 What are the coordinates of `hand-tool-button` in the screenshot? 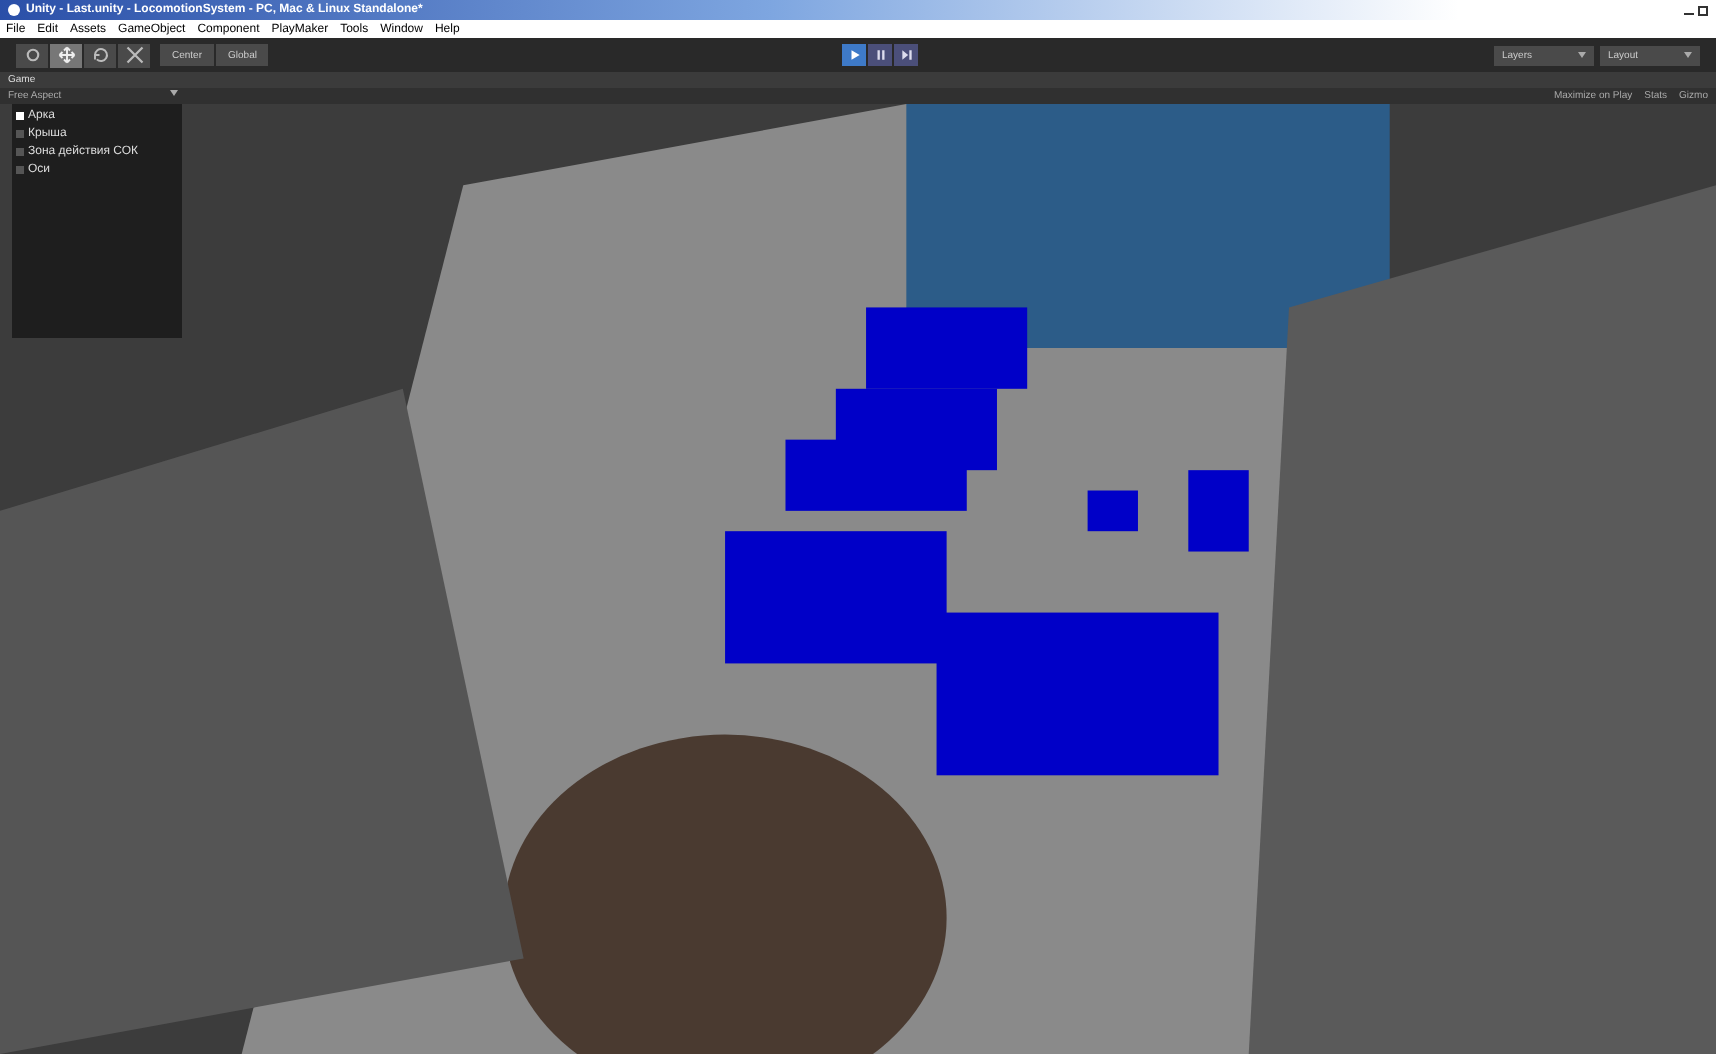 It's located at (32, 55).